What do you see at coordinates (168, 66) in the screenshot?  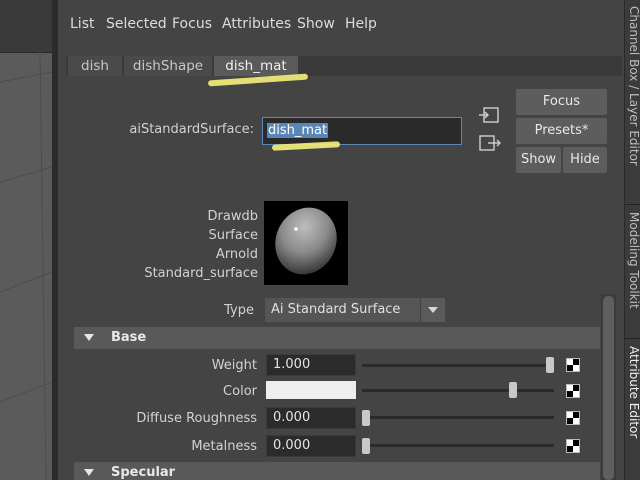 I see `tab-dishshape: dishShape` at bounding box center [168, 66].